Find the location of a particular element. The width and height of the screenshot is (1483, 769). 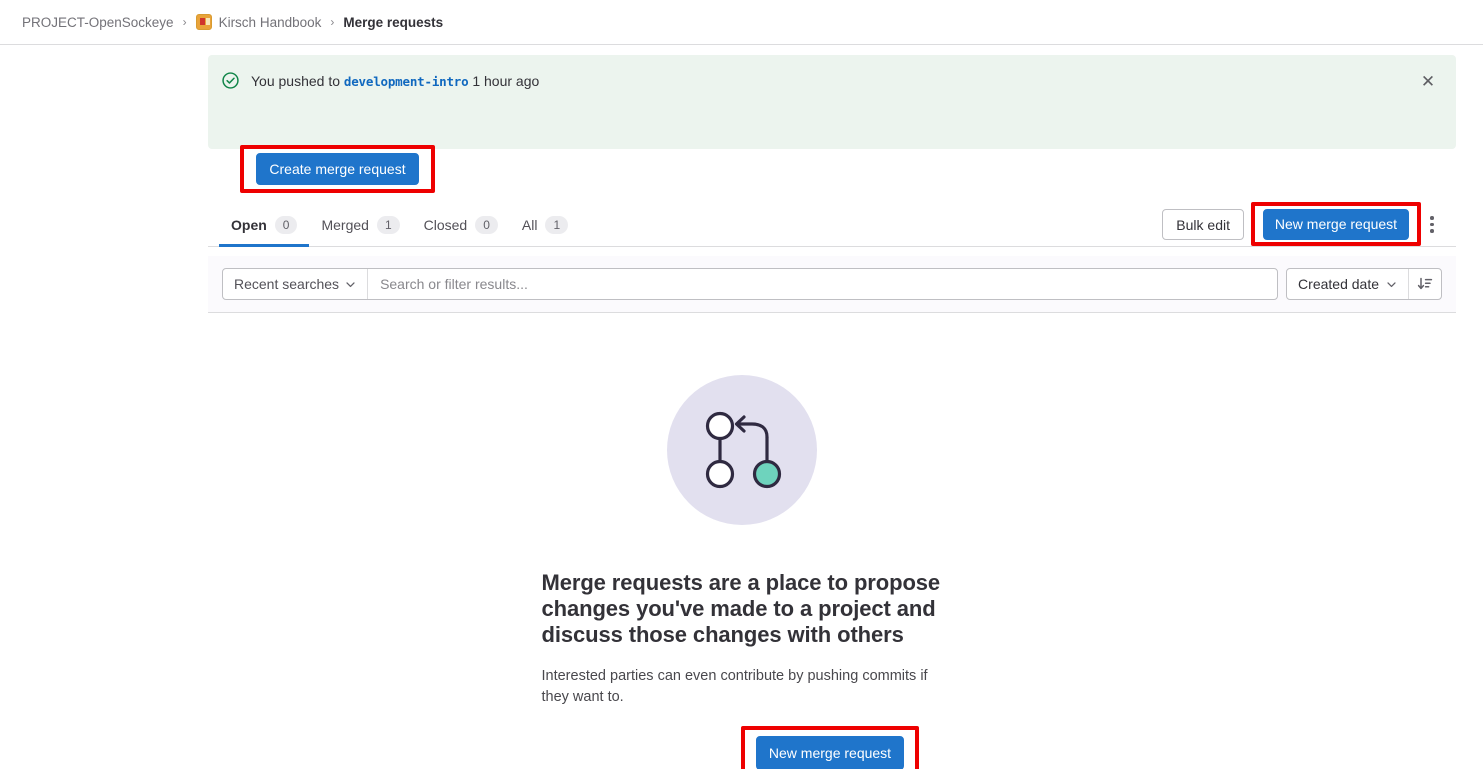

check-circle-icon is located at coordinates (230, 80).